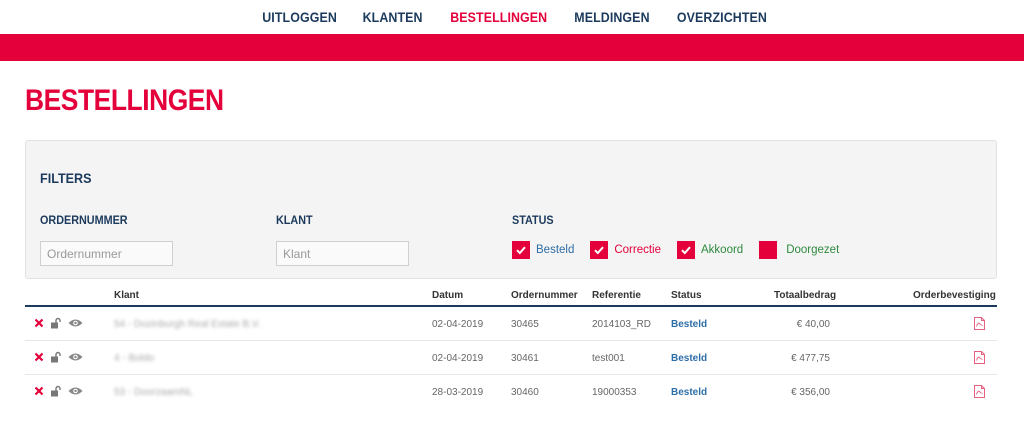 This screenshot has height=431, width=1024. I want to click on nav-item-uitloggen: UITLOGGEN, so click(299, 17).